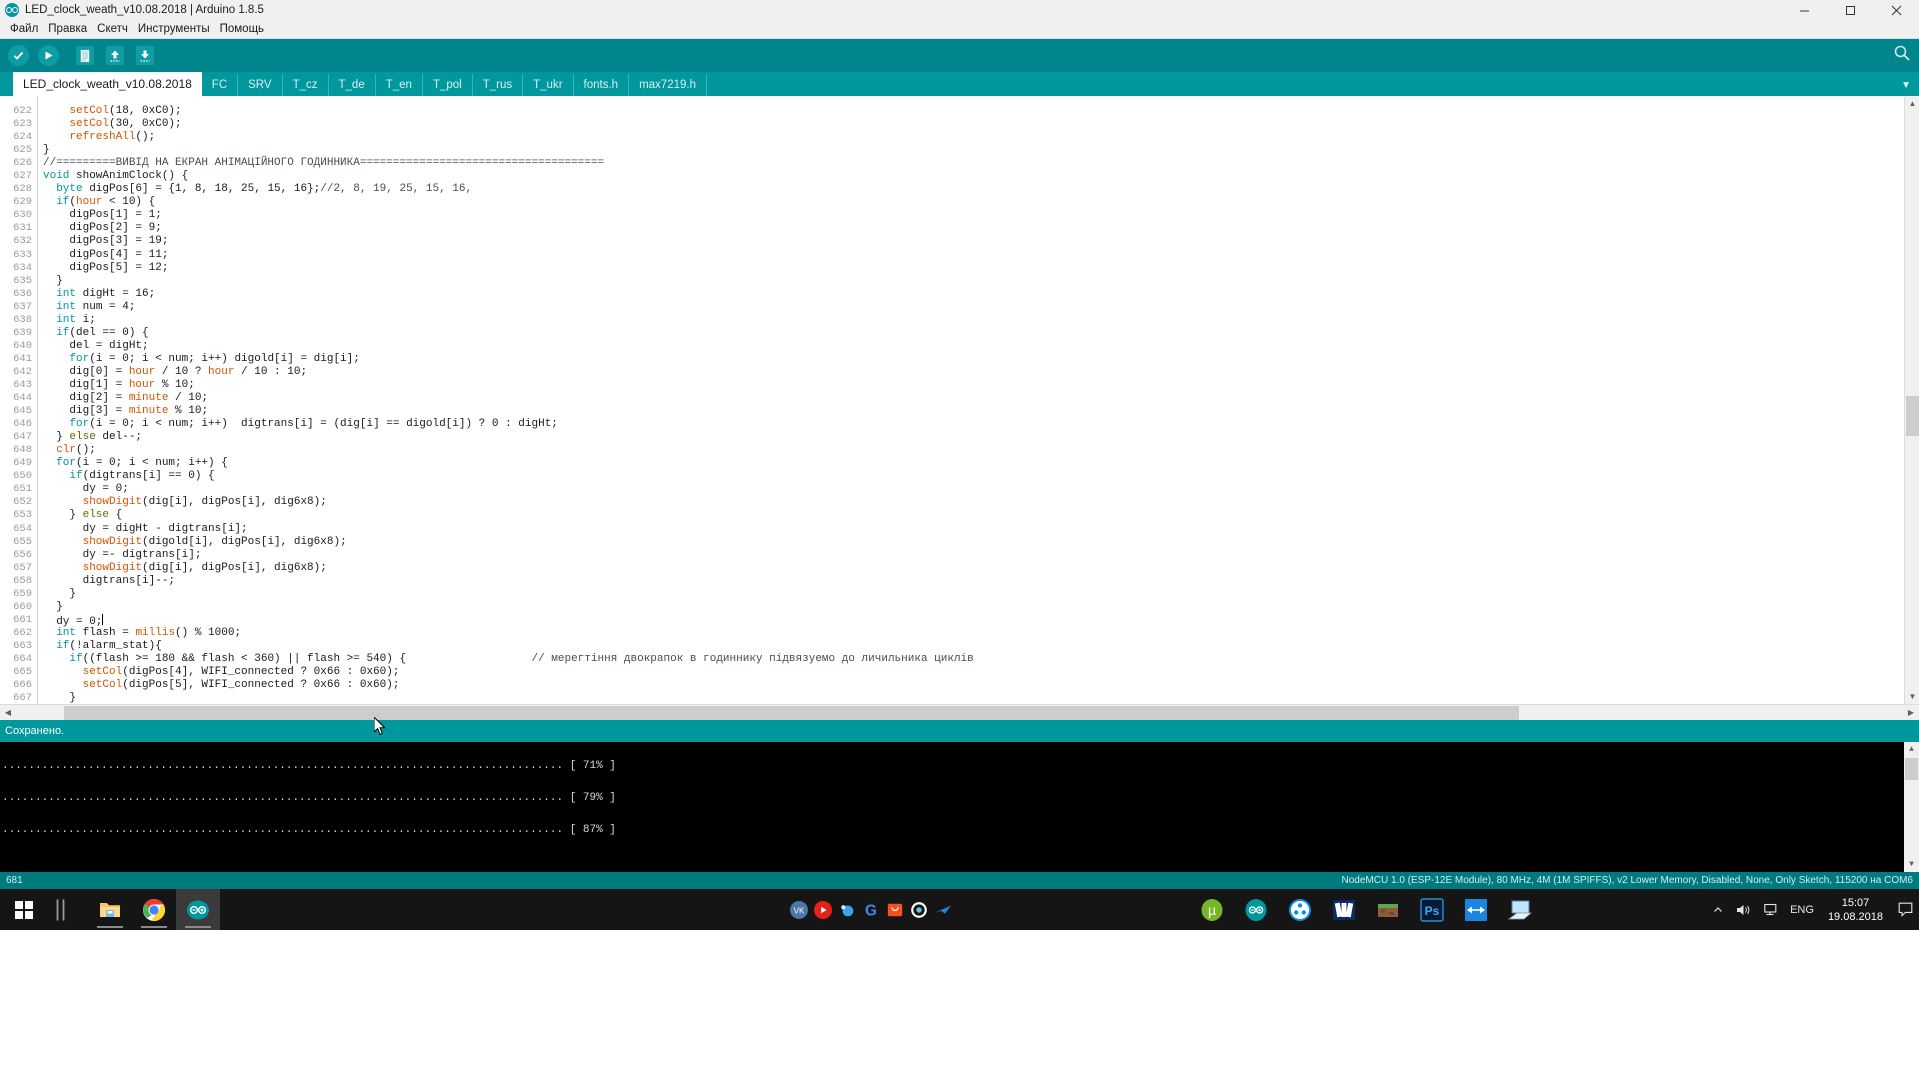 The width and height of the screenshot is (1919, 1079). I want to click on chevron-down-icon: ▼, so click(1906, 85).